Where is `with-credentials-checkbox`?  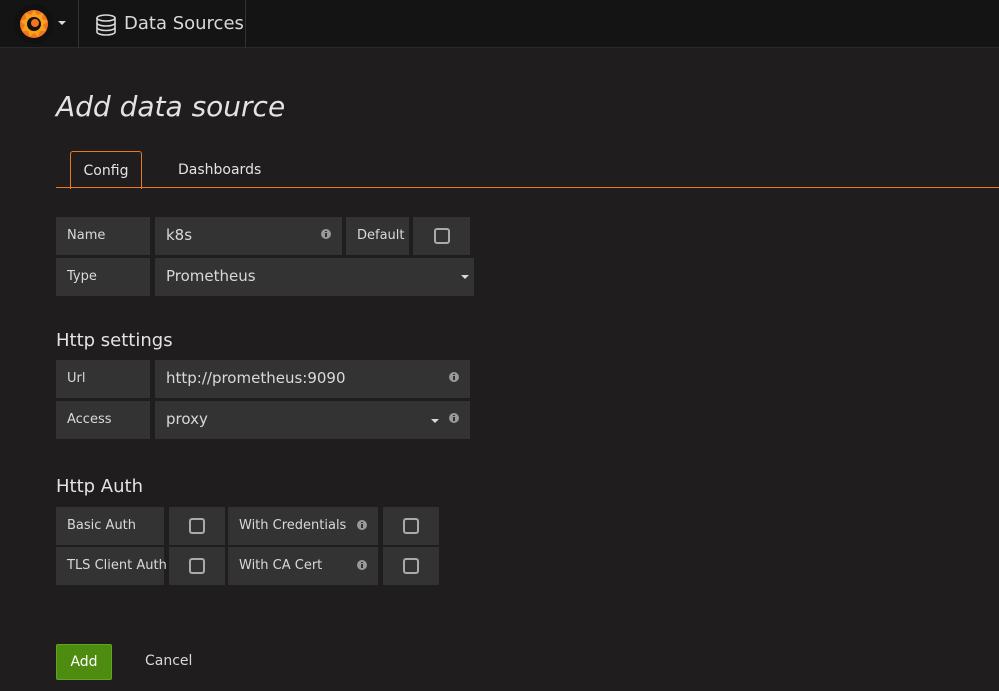
with-credentials-checkbox is located at coordinates (411, 526).